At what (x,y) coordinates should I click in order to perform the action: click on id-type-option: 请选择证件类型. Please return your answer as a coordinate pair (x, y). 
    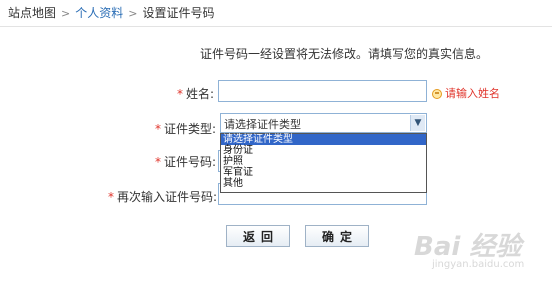
    Looking at the image, I should click on (323, 139).